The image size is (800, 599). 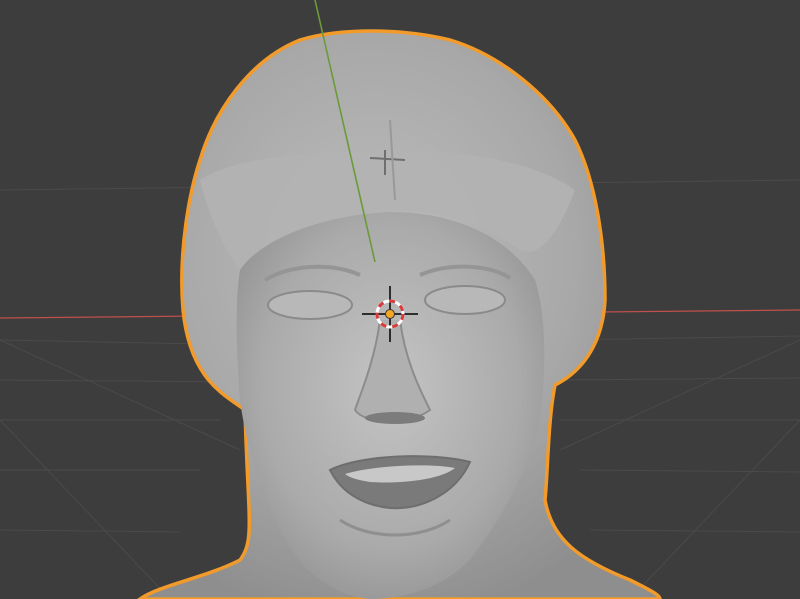 I want to click on right-eye, so click(x=465, y=300).